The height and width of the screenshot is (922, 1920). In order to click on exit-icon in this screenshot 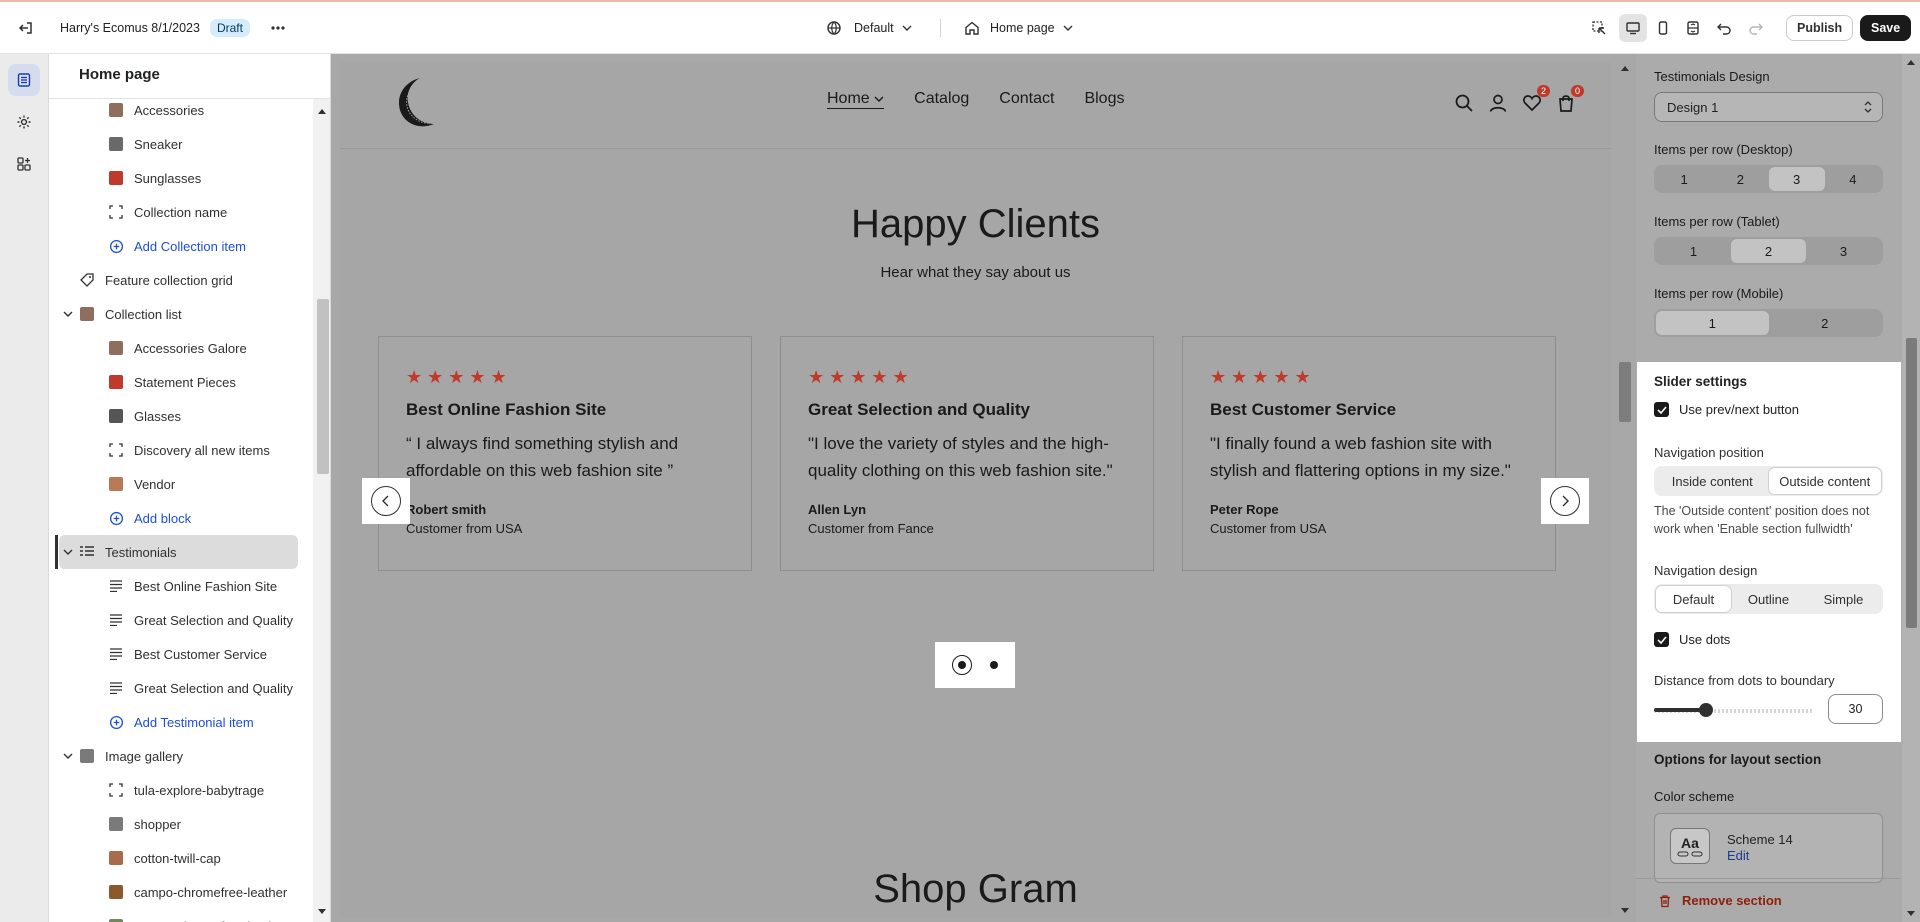, I will do `click(26, 28)`.